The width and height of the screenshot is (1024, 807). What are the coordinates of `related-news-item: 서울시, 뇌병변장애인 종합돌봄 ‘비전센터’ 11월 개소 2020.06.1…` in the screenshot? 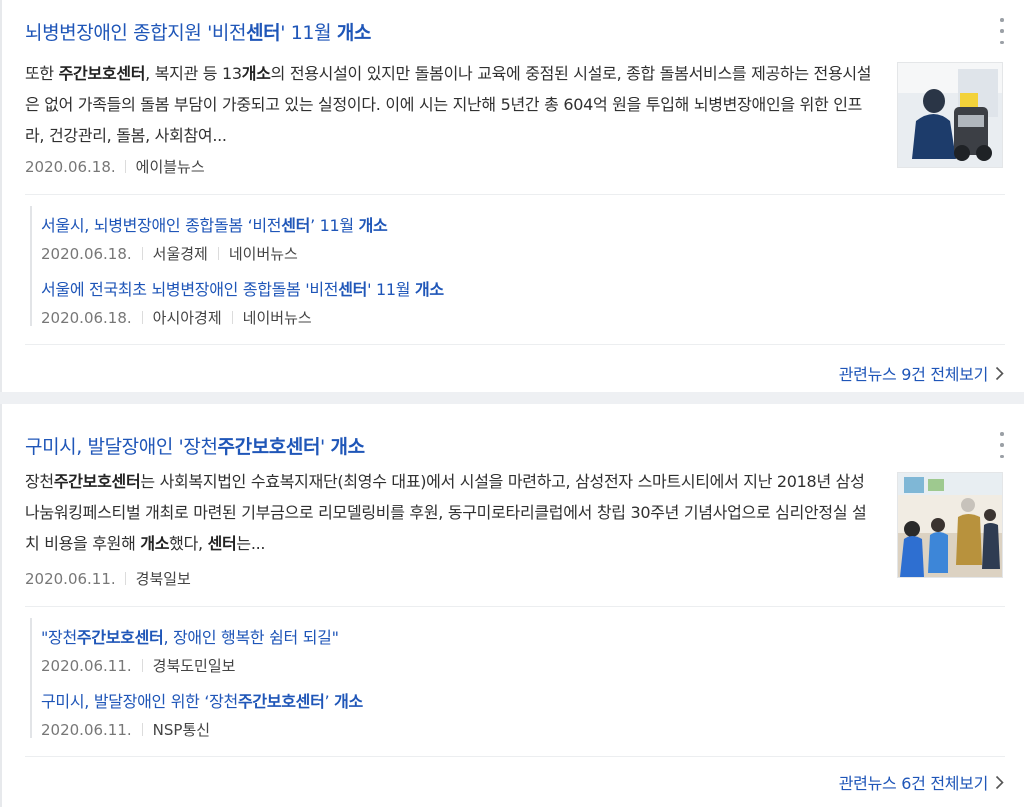 It's located at (214, 238).